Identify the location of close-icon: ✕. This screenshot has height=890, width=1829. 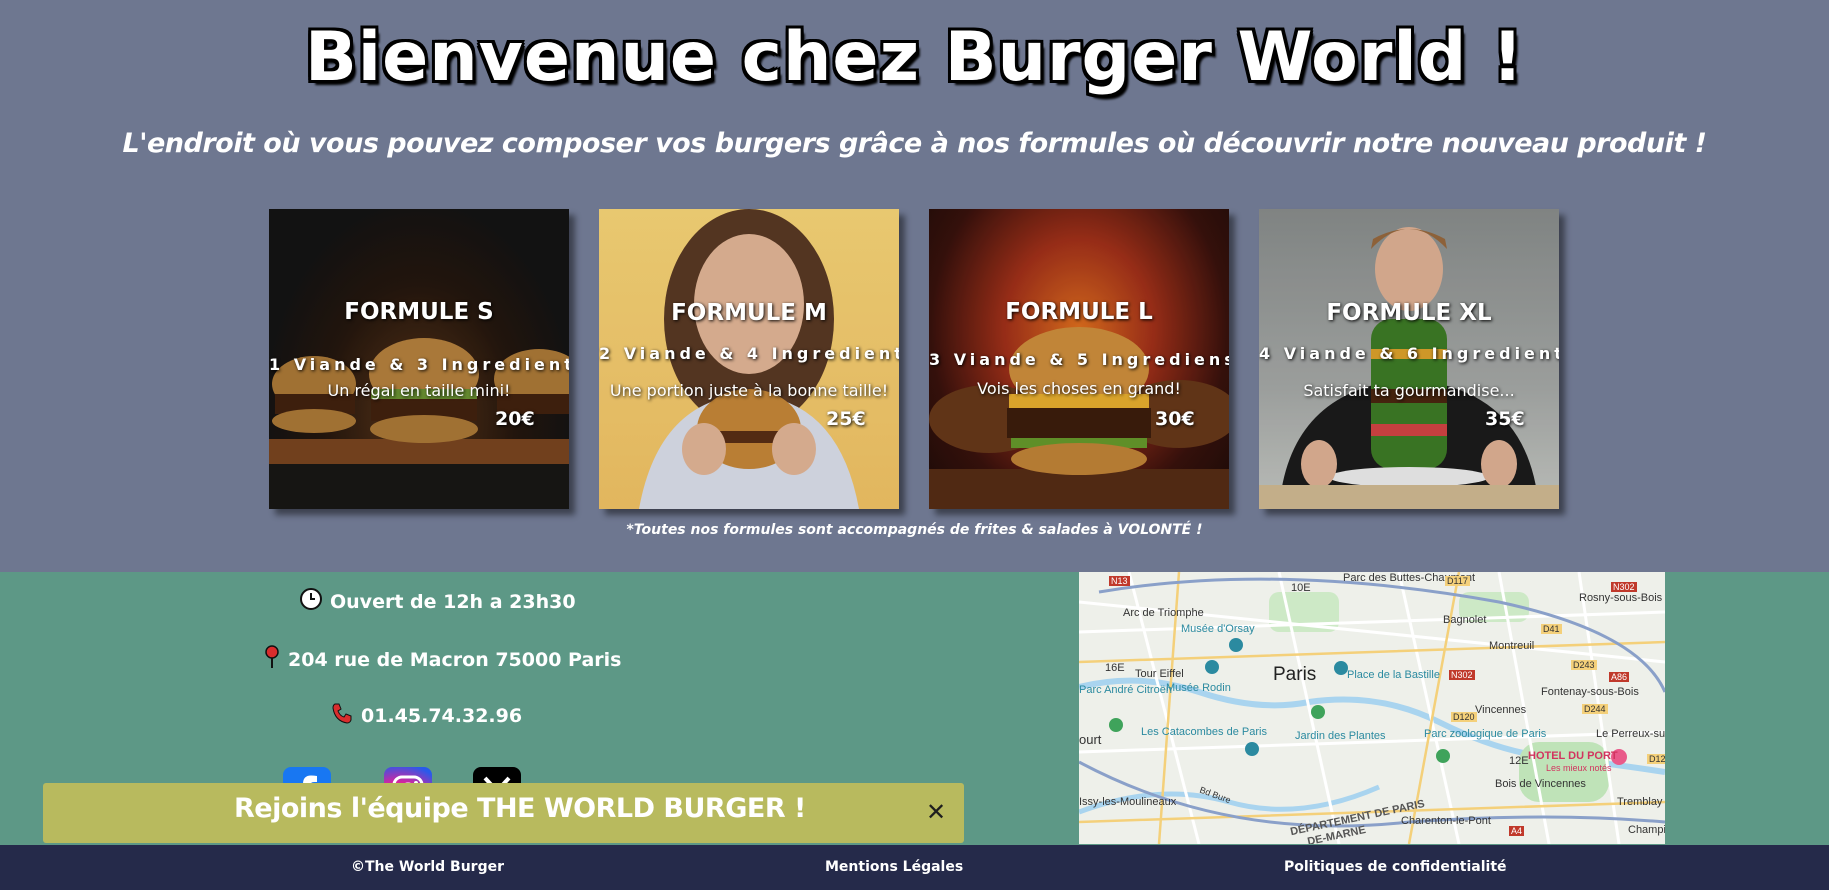
(936, 812).